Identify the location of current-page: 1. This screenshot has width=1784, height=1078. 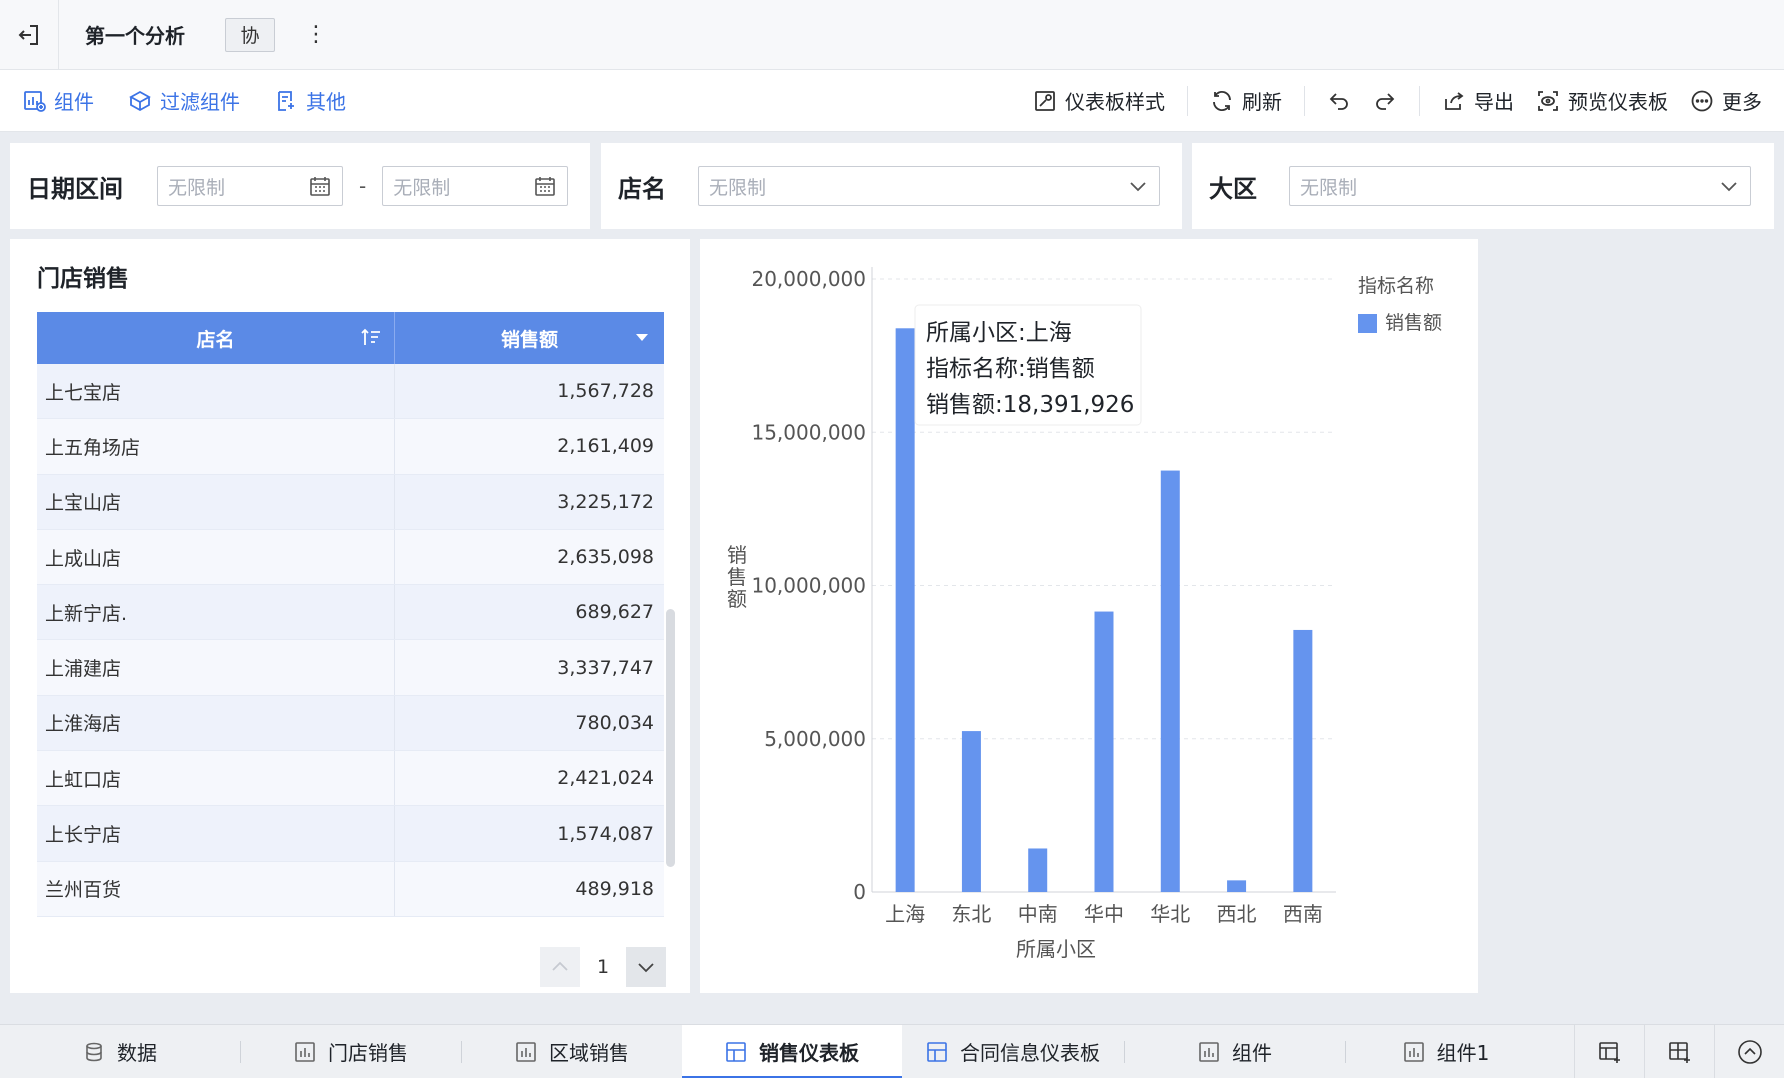
(603, 967).